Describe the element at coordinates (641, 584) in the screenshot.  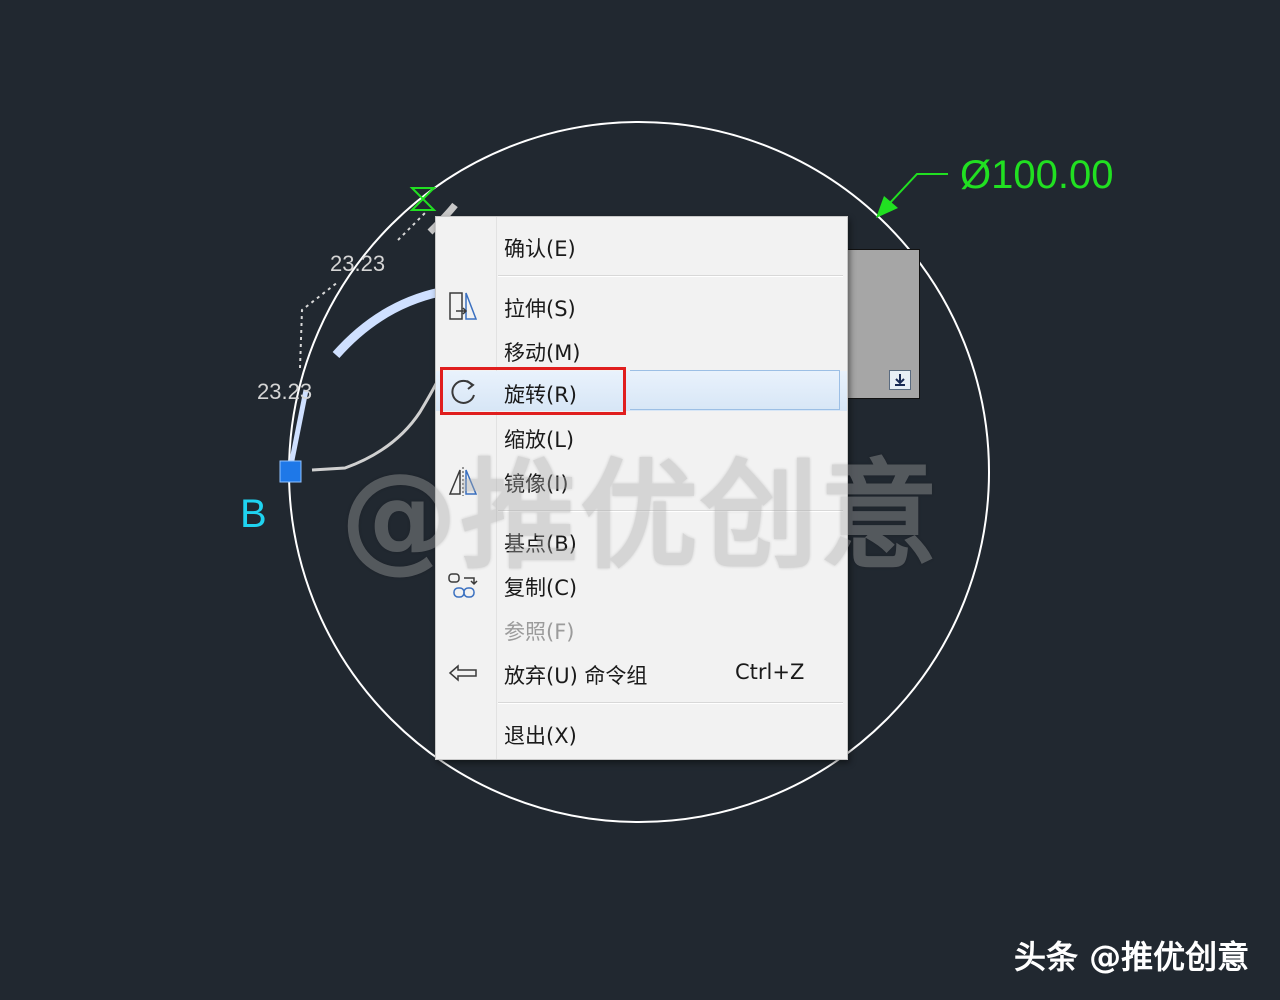
I see `menu-item-copy: 复制(C)` at that location.